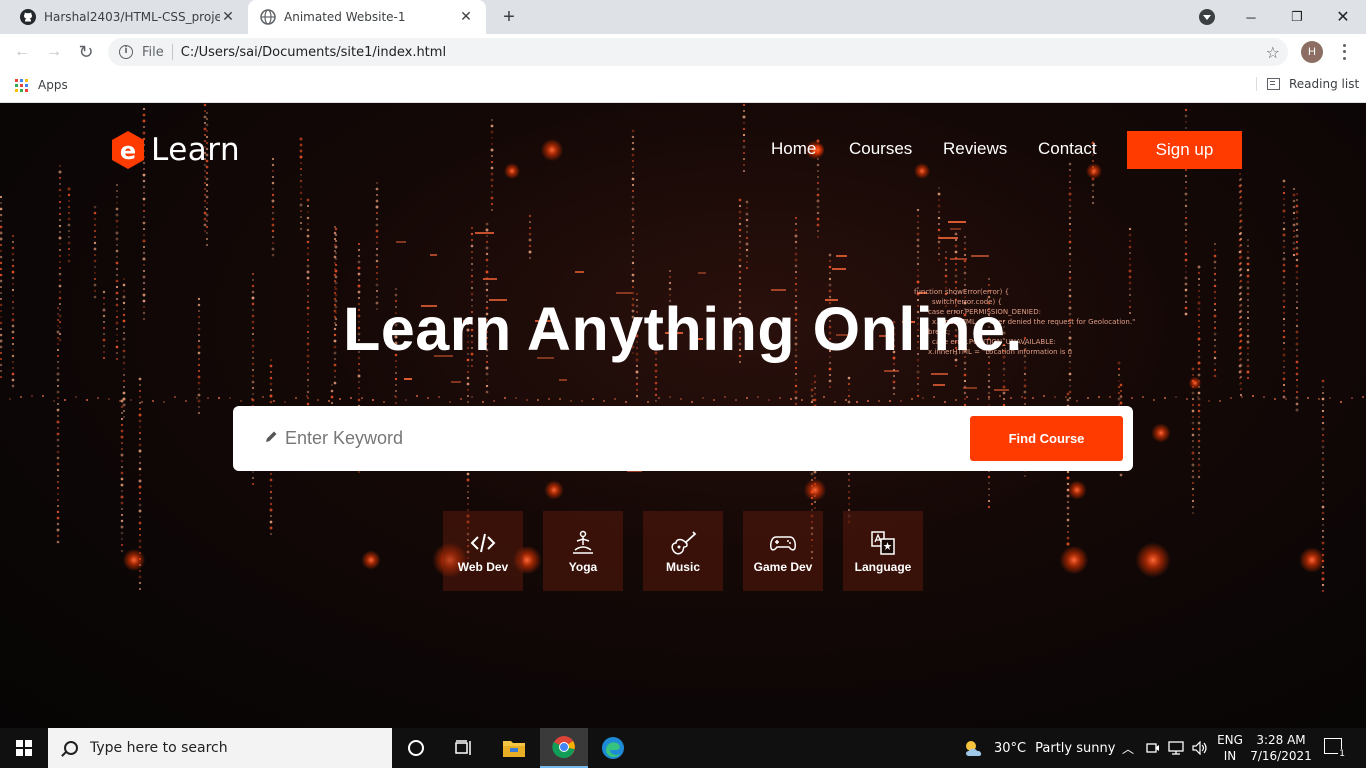 The height and width of the screenshot is (768, 1366). I want to click on meet-now-icon, so click(1153, 748).